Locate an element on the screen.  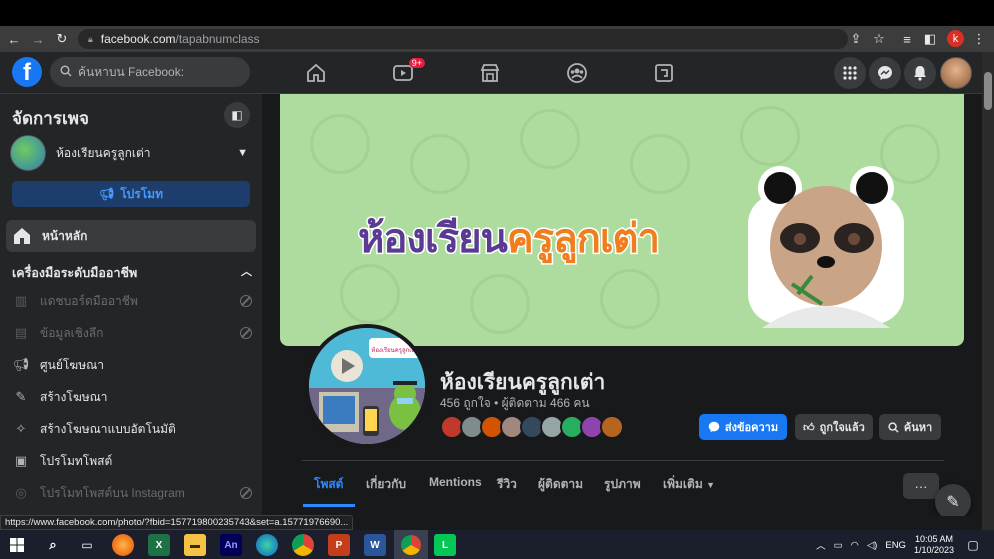
reload-icon: ↻ is located at coordinates (62, 39).